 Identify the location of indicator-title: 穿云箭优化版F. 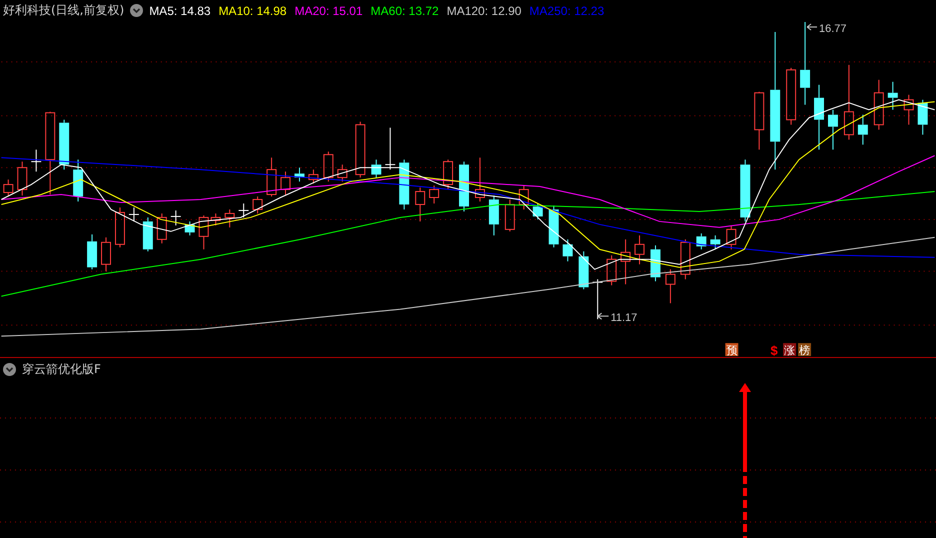
(61, 369).